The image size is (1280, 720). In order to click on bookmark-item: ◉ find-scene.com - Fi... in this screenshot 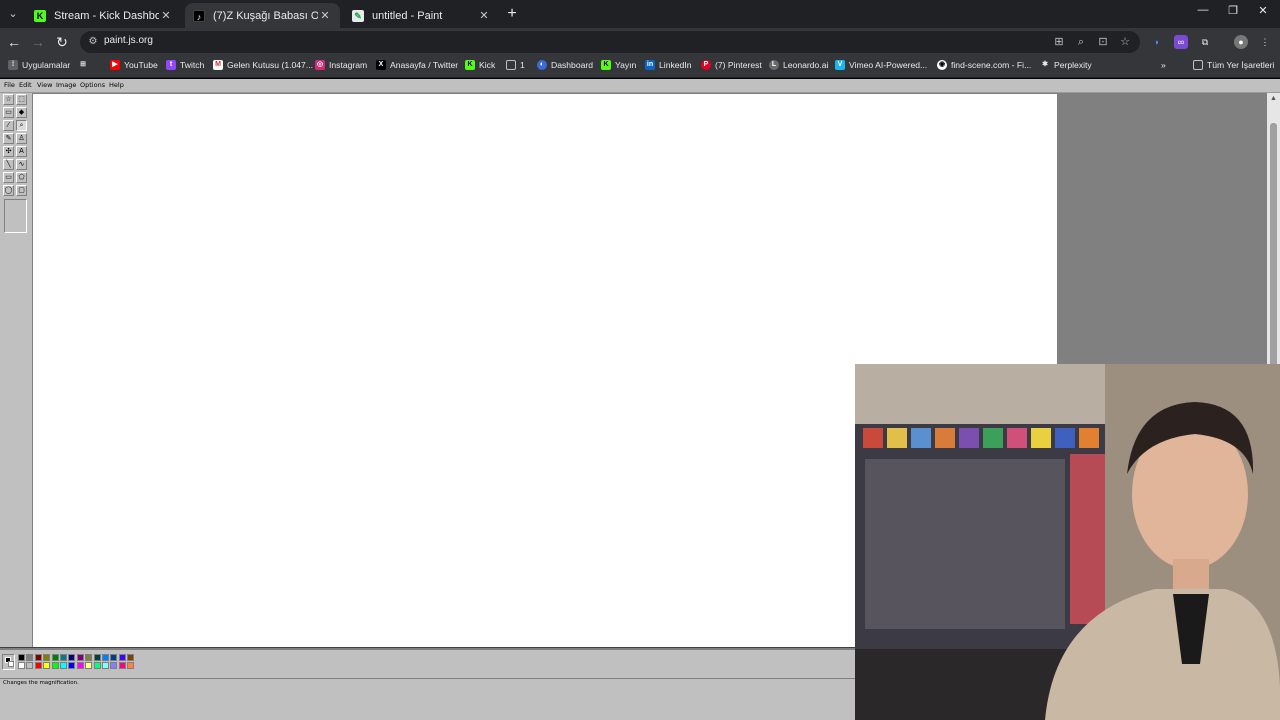, I will do `click(984, 65)`.